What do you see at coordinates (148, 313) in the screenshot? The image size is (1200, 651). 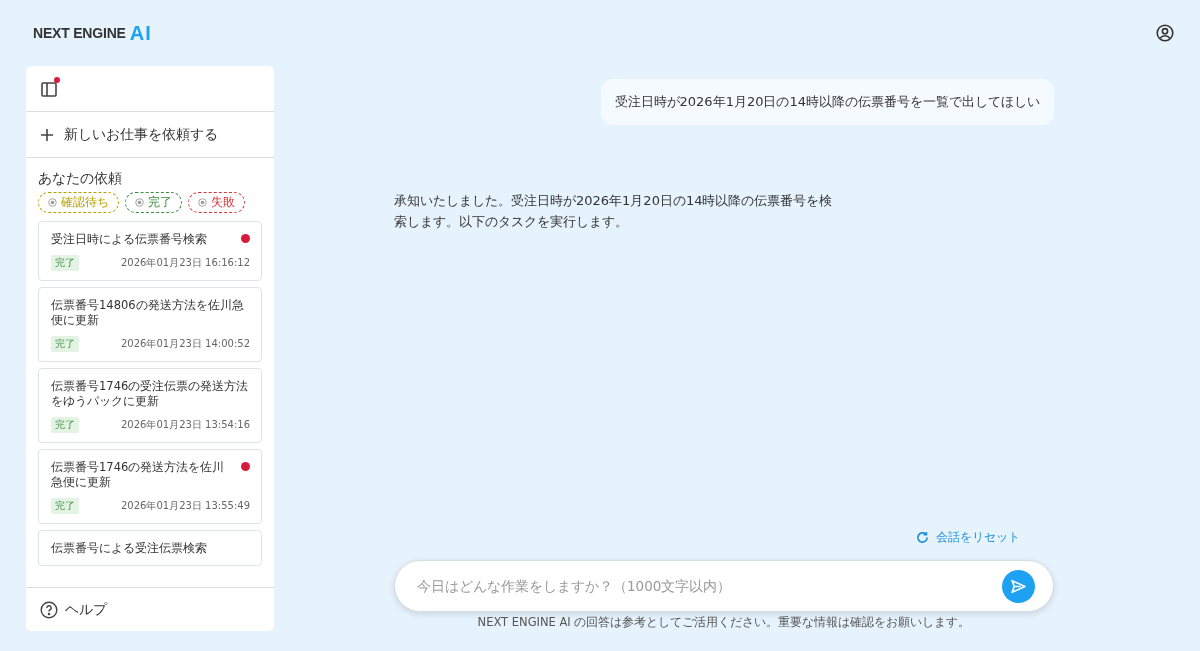 I see `task-title: 伝票番号14806の発送方法を佐川急便に更新` at bounding box center [148, 313].